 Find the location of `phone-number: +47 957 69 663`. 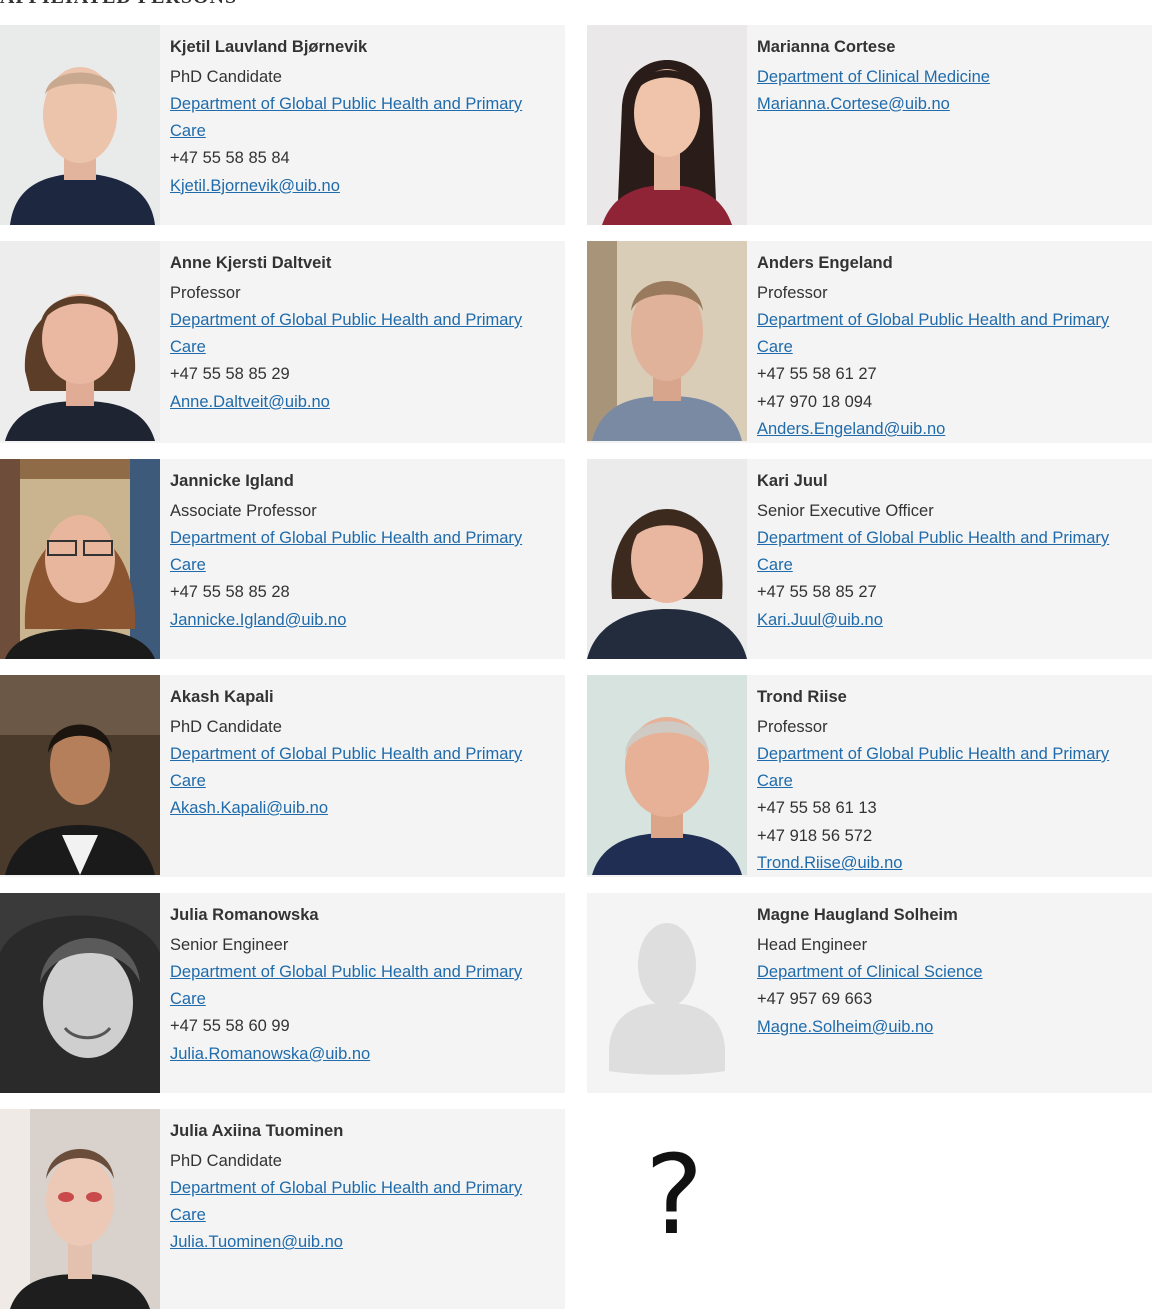

phone-number: +47 957 69 663 is located at coordinates (815, 999).